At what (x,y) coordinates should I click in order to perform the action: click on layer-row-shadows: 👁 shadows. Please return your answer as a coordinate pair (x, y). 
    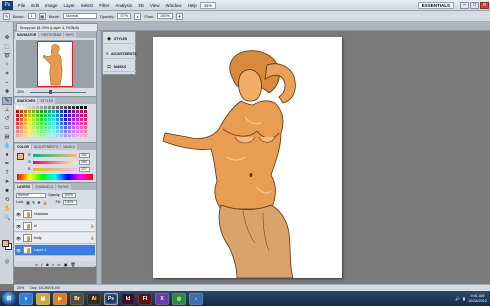
    Looking at the image, I should click on (55, 214).